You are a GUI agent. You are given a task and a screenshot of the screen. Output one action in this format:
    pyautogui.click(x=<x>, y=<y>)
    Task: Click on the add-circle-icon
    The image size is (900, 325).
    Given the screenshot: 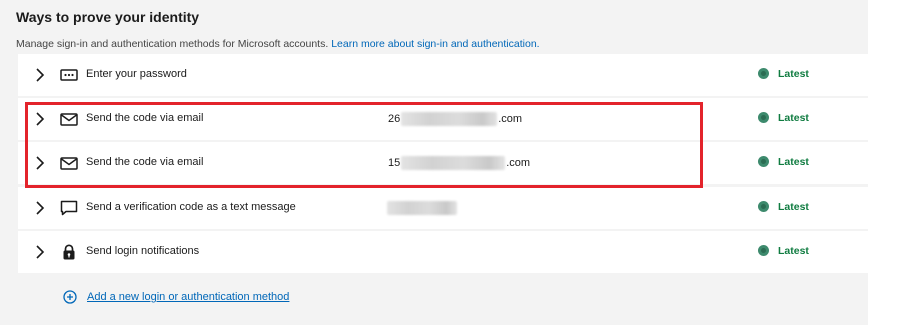 What is the action you would take?
    pyautogui.click(x=70, y=297)
    